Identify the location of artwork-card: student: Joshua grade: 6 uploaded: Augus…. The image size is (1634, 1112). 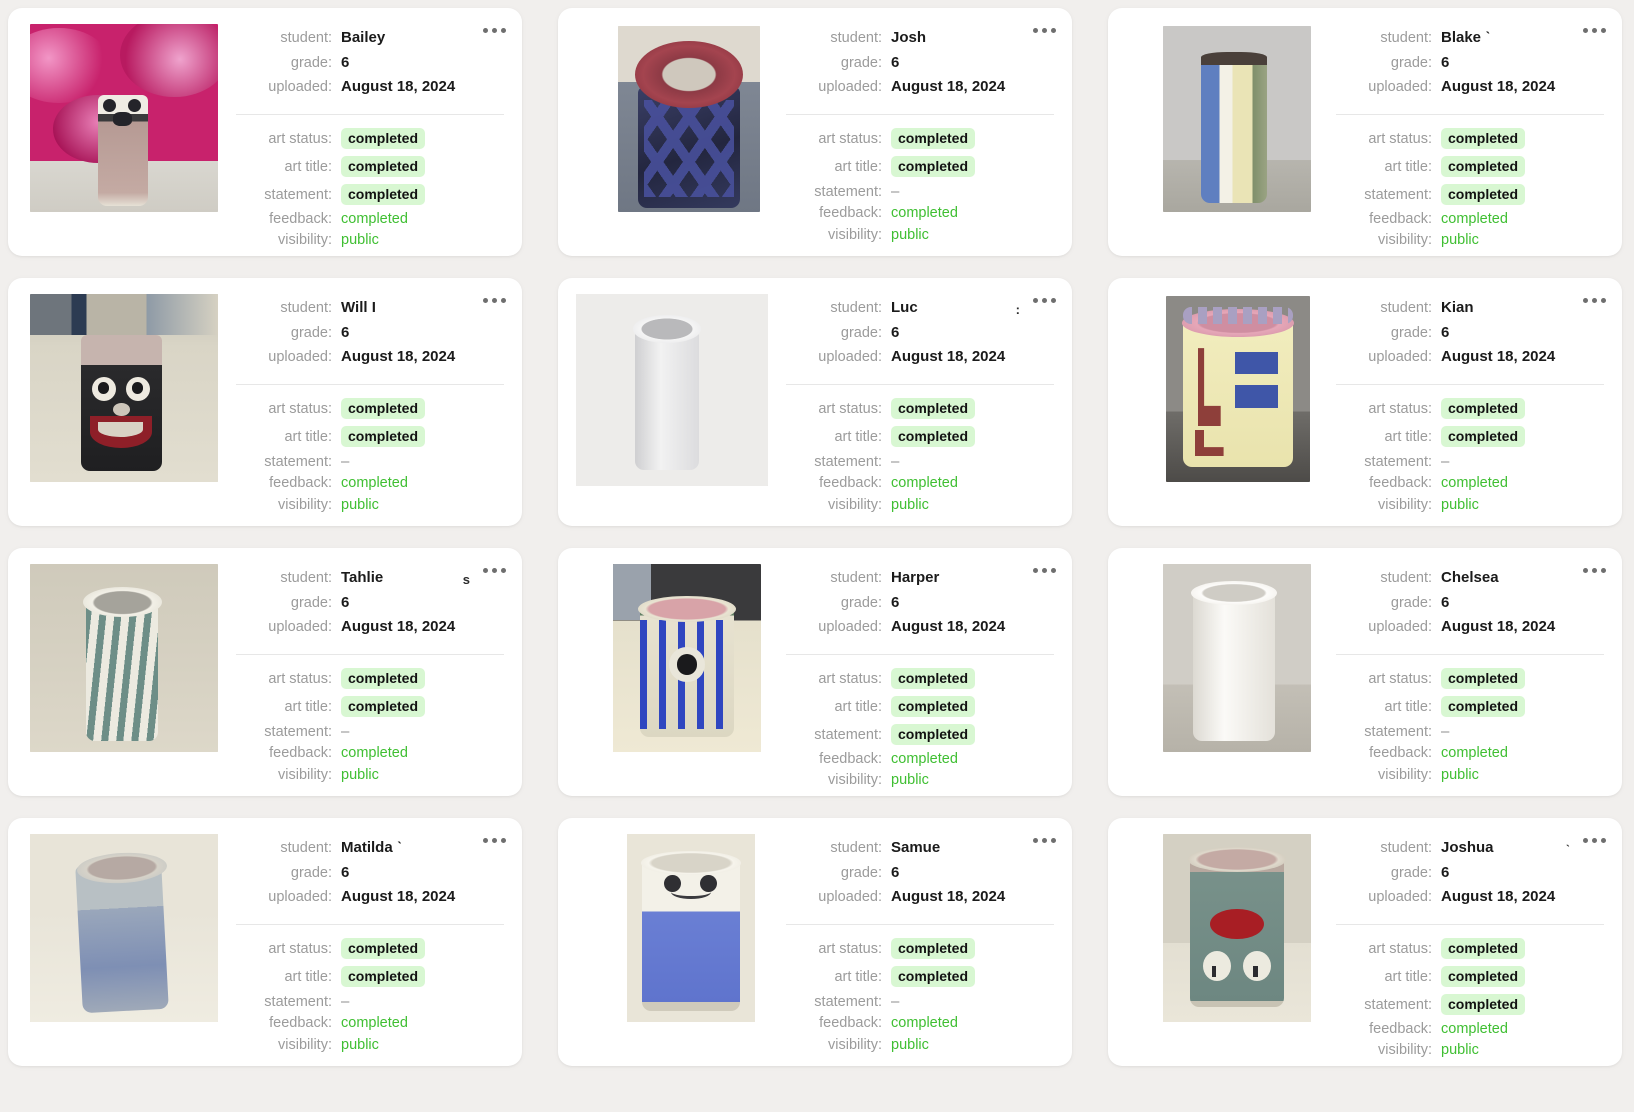
(1365, 942).